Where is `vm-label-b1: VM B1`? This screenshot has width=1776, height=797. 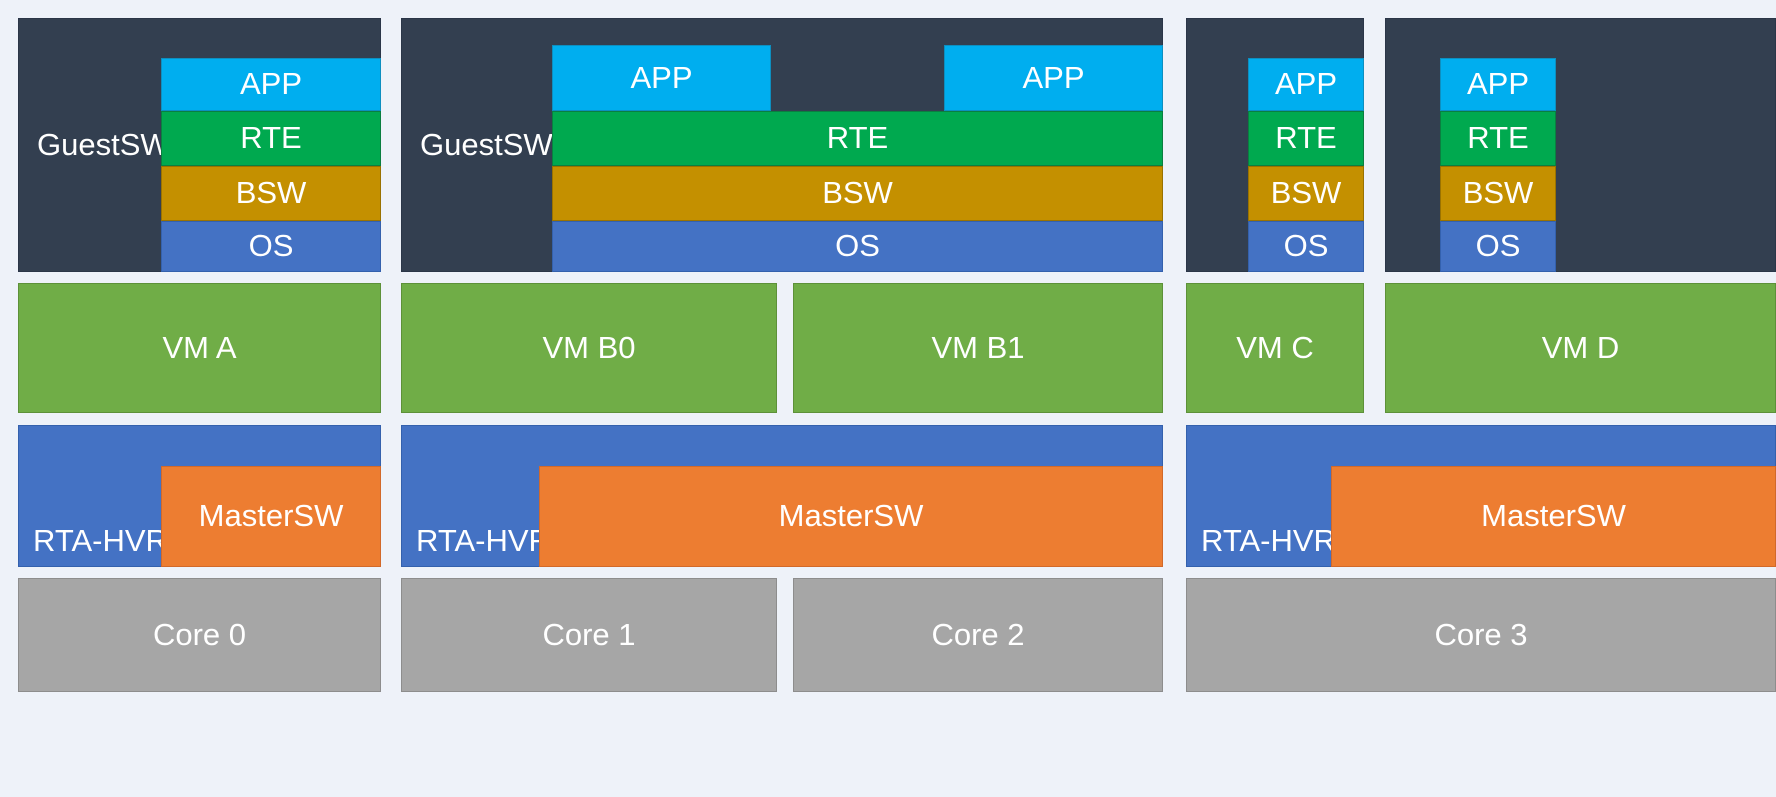 vm-label-b1: VM B1 is located at coordinates (978, 347).